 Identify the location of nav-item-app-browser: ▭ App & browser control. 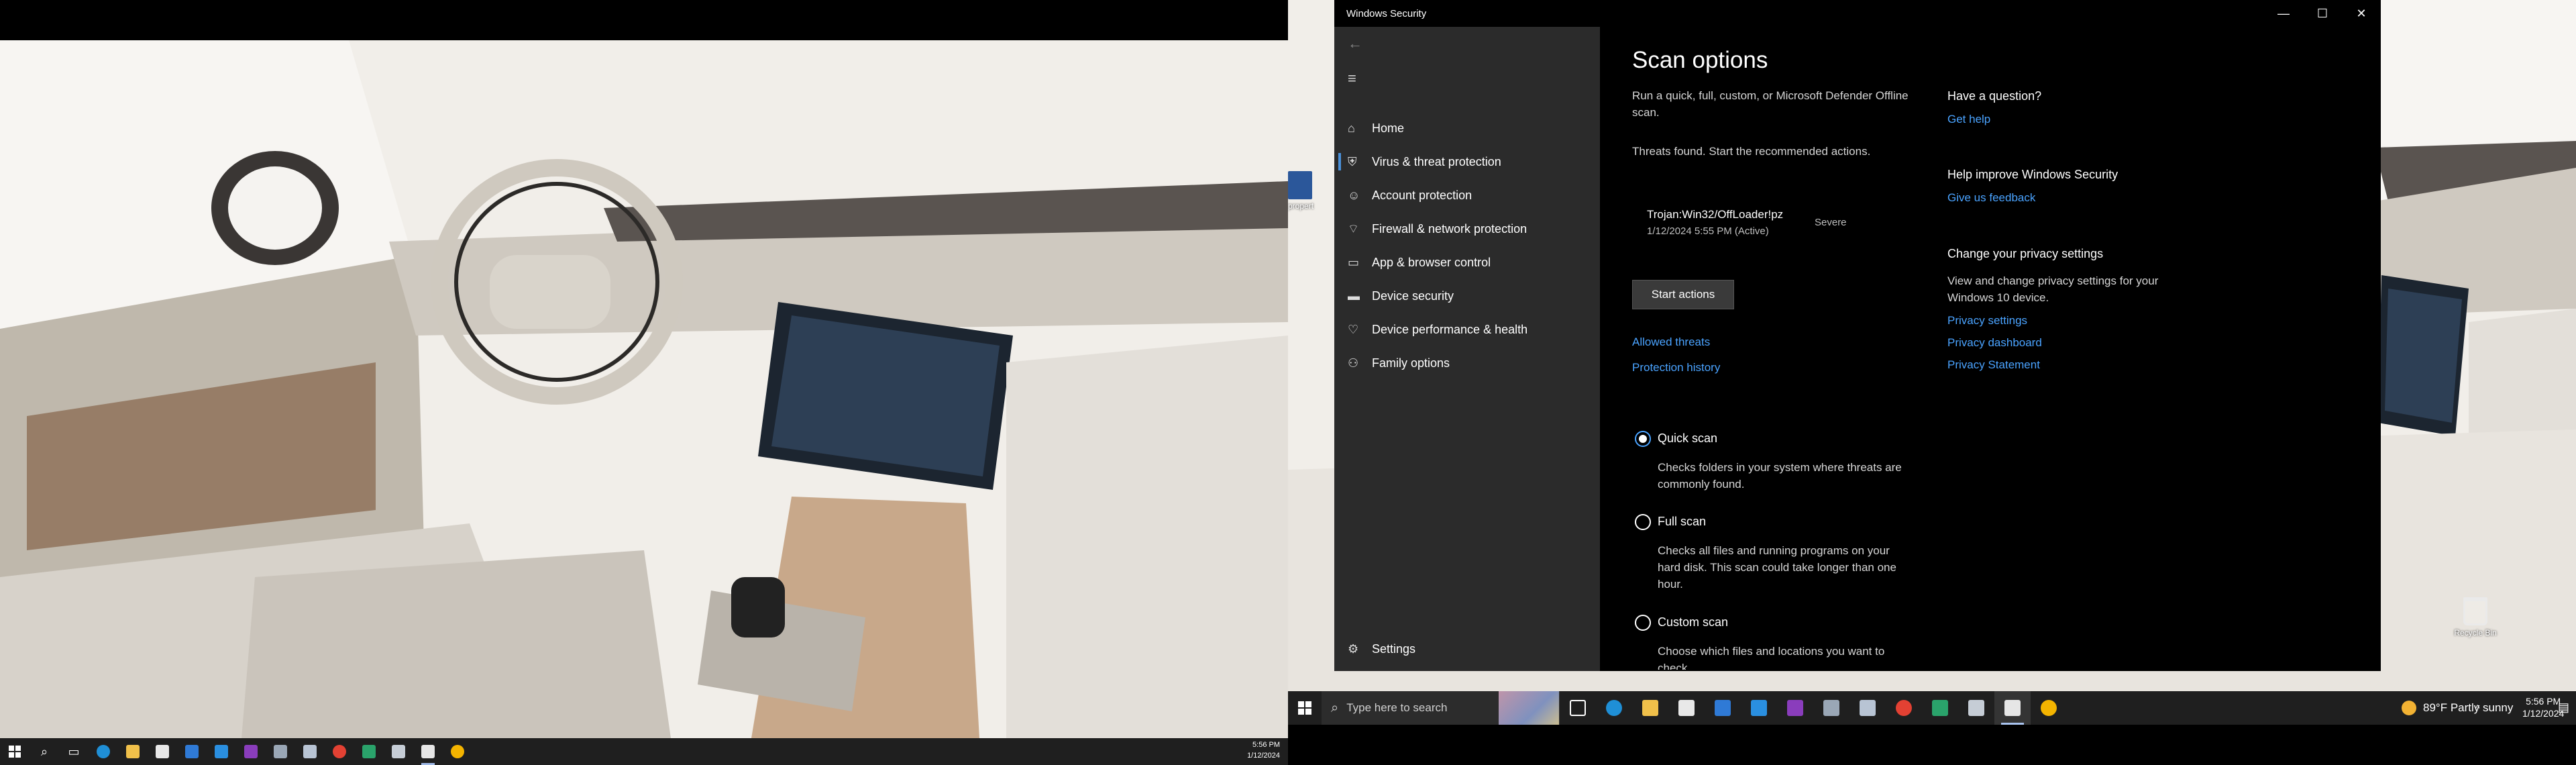
(1467, 262).